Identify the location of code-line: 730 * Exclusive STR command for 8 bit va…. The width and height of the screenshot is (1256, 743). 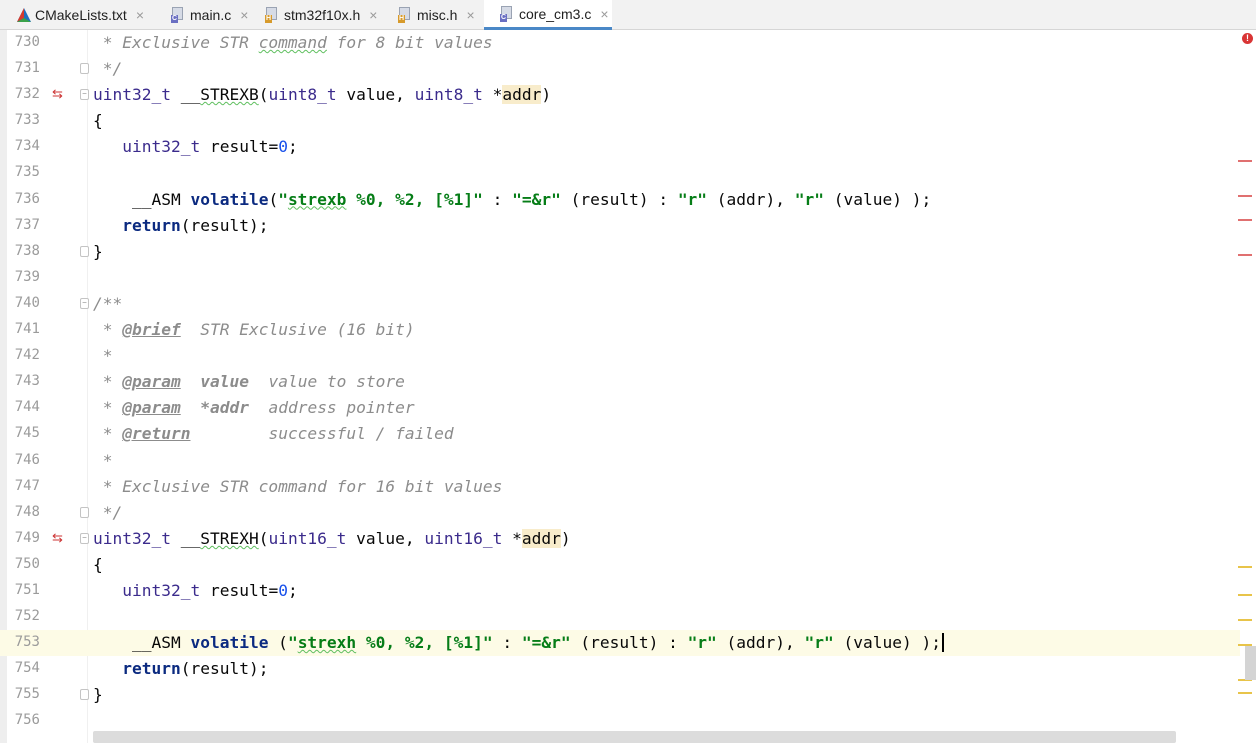
(620, 43).